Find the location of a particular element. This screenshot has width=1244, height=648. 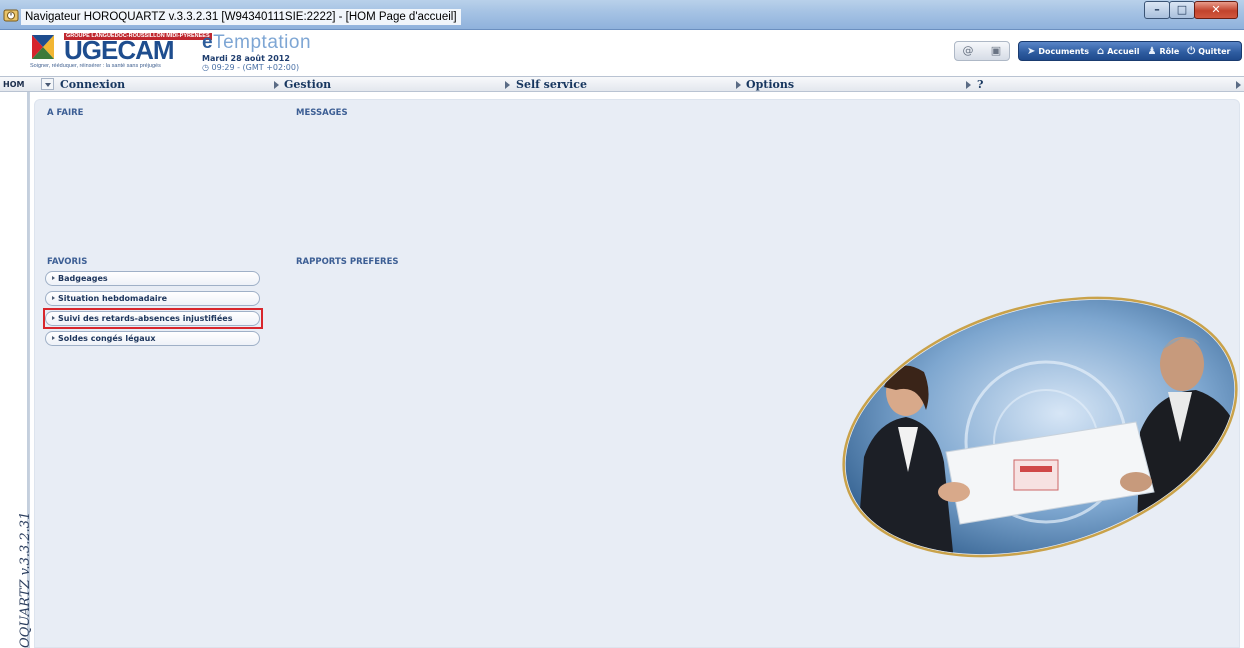

favorite-suivi-retards: Suivi des retards-absences injustifiées is located at coordinates (152, 318).